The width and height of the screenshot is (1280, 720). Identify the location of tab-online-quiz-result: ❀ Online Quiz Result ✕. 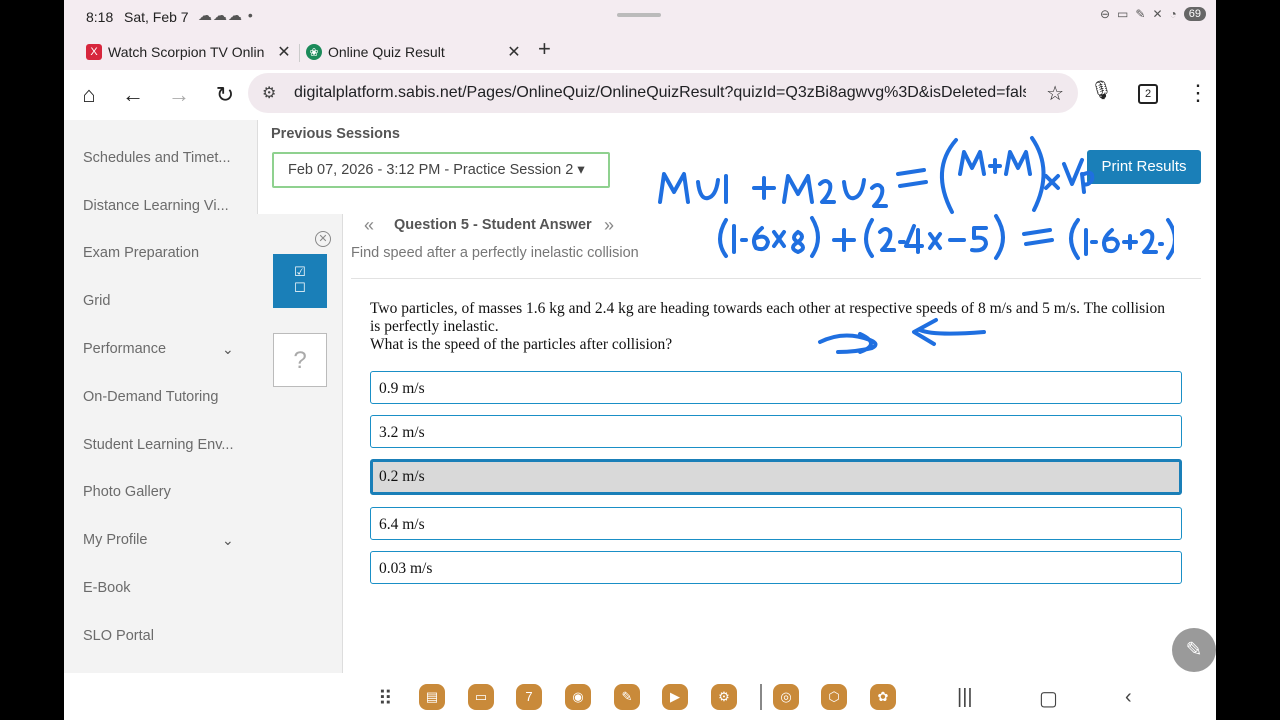
(417, 52).